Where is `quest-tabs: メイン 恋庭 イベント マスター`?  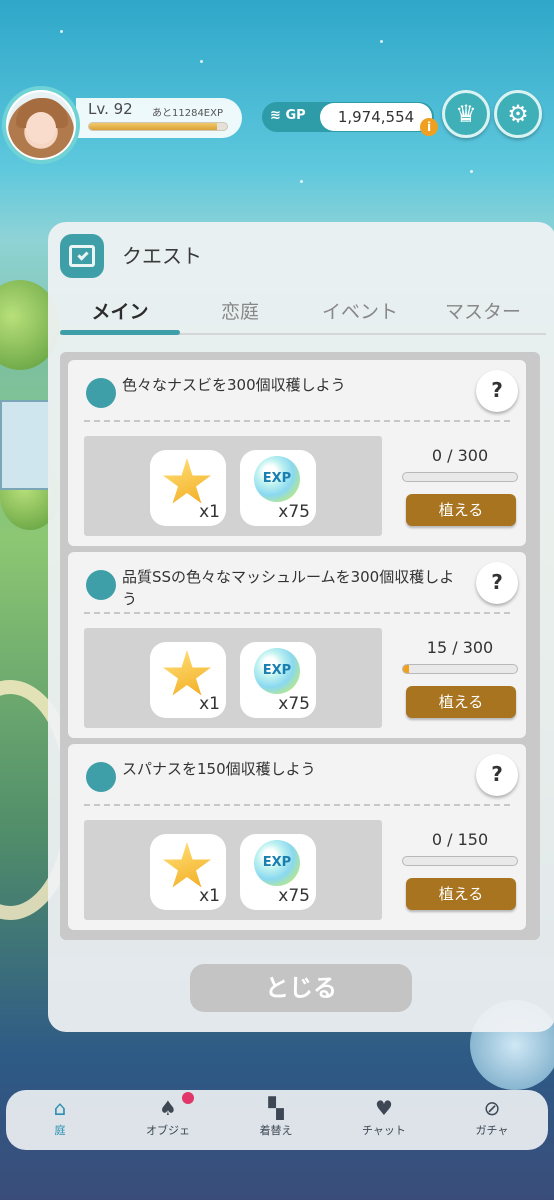 quest-tabs: メイン 恋庭 イベント マスター is located at coordinates (303, 314).